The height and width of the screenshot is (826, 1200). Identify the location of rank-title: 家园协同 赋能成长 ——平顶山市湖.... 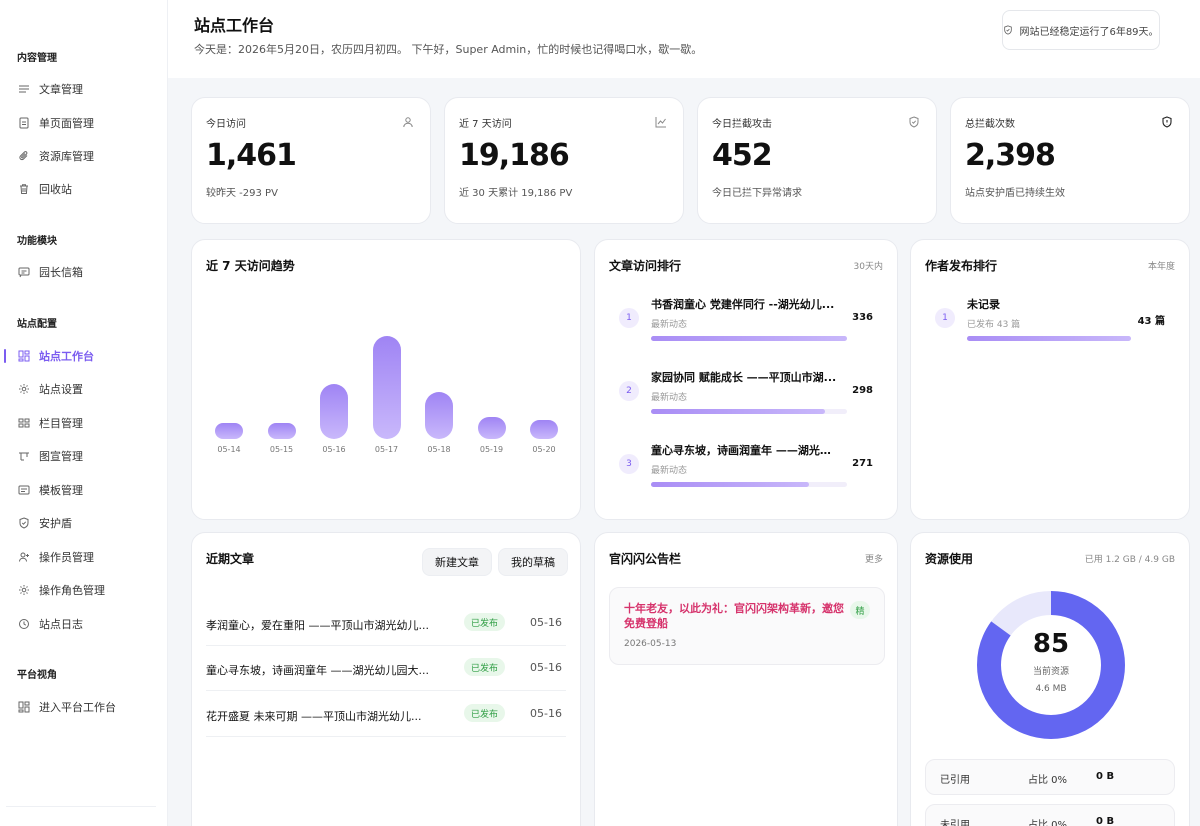
(746, 377).